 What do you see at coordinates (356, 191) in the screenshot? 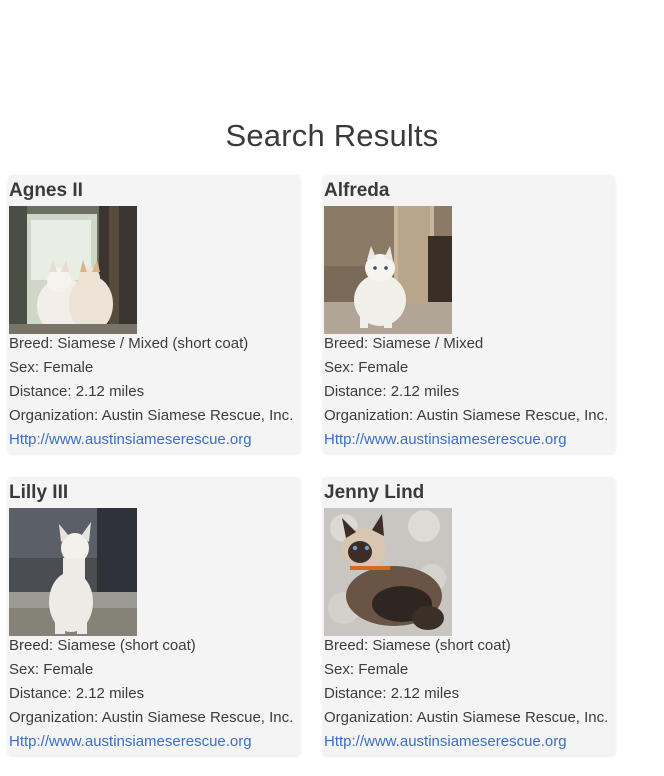
I see `pet-name: Alfreda` at bounding box center [356, 191].